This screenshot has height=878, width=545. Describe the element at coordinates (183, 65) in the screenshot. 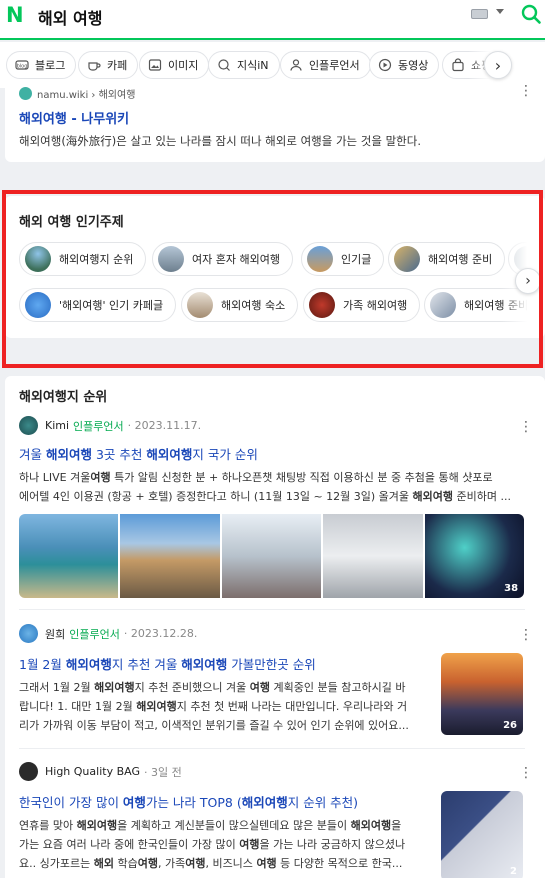

I see `tab-label: 이미지` at that location.